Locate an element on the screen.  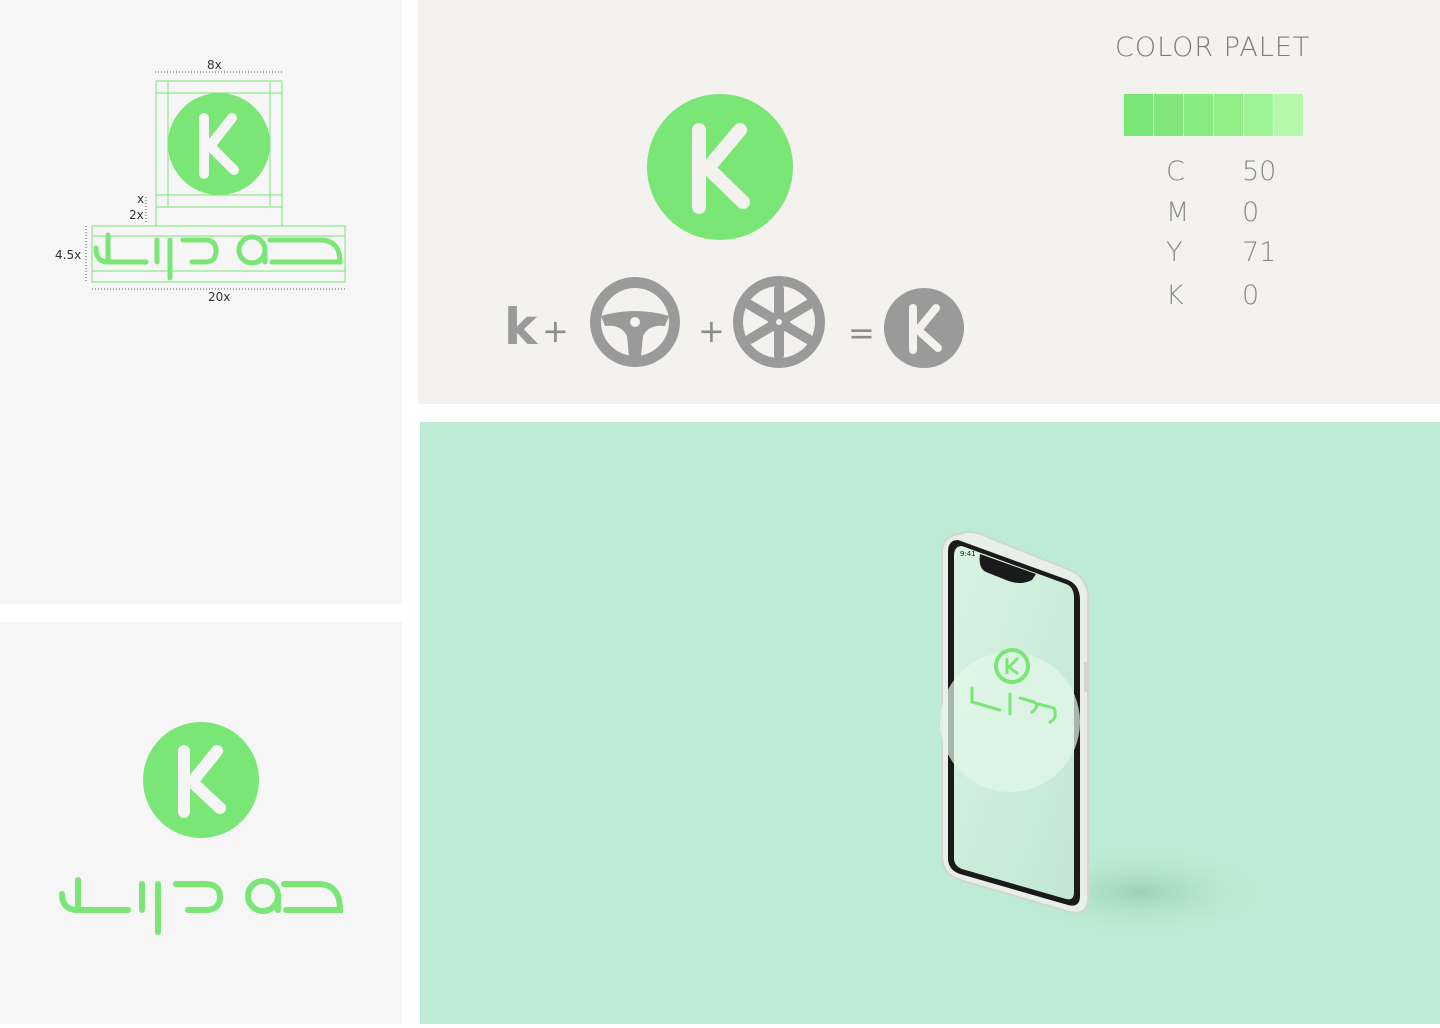
width-20x-label: 20x is located at coordinates (219, 297).